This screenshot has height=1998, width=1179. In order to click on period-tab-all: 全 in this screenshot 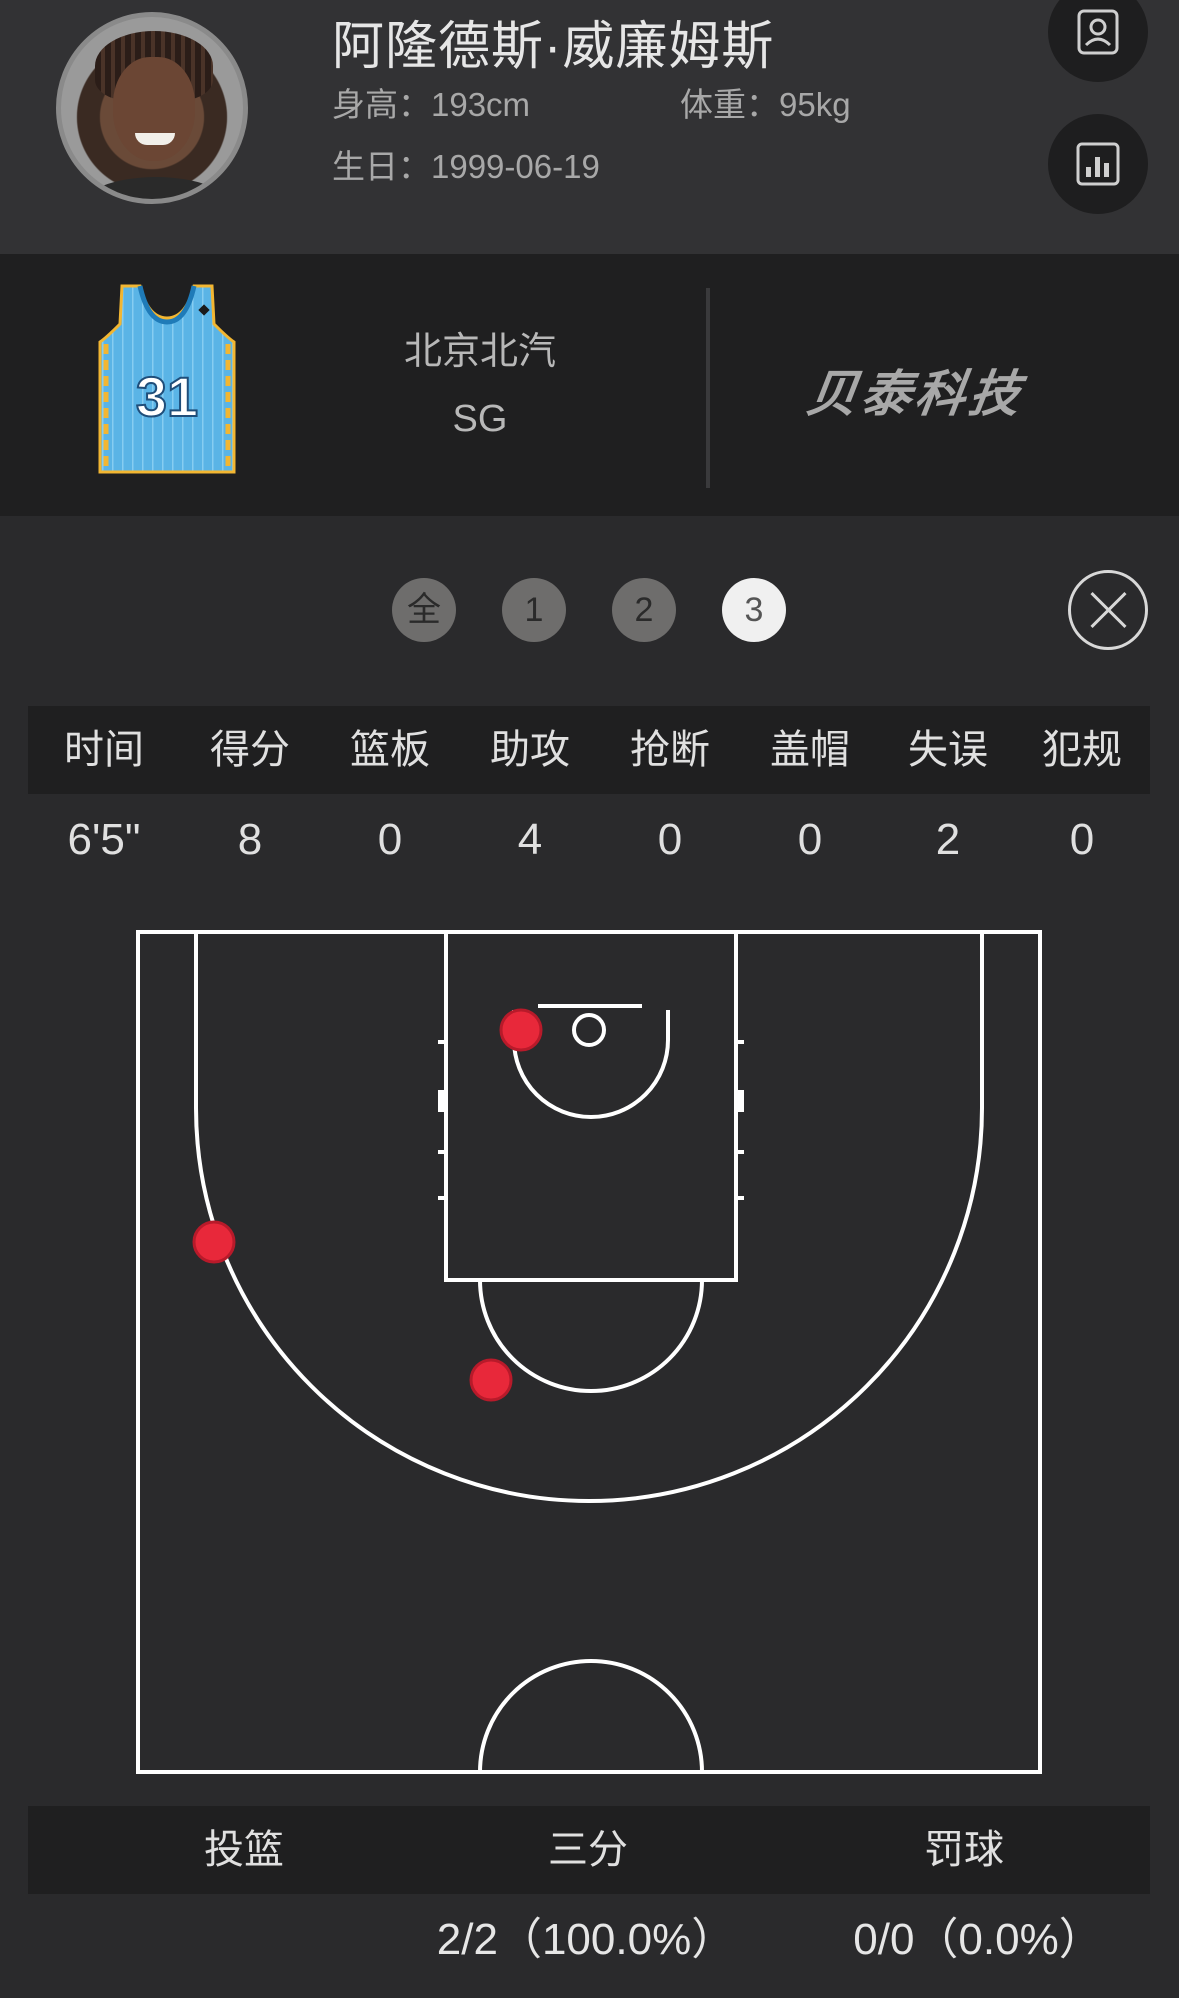, I will do `click(424, 610)`.